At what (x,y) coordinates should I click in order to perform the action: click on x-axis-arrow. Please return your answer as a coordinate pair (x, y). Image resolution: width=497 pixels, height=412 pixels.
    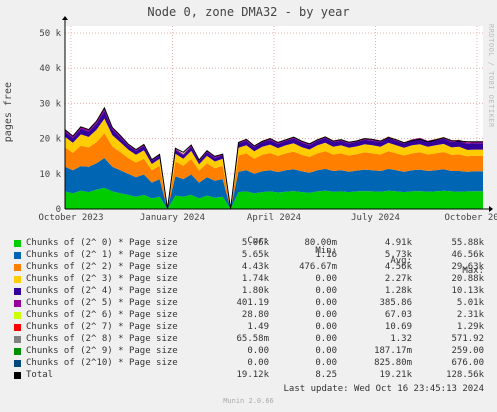
    Looking at the image, I should click on (491, 209).